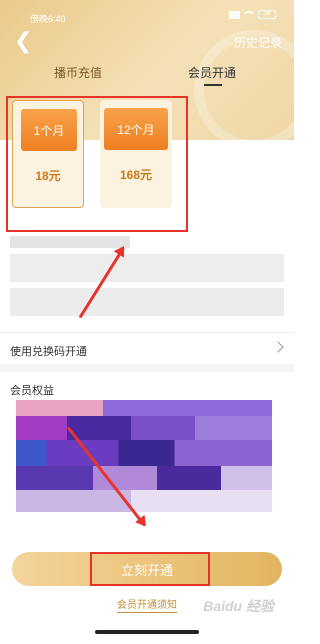  I want to click on baidu-watermark: Baidu 经验, so click(238, 606).